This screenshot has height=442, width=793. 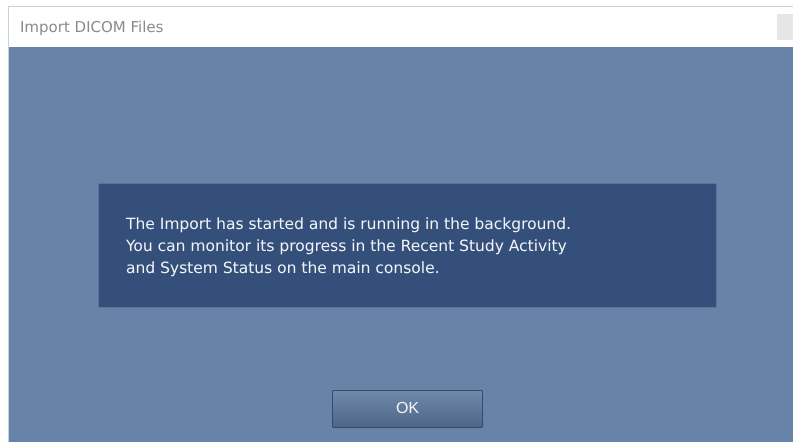 I want to click on window-title: Import DICOM Files, so click(x=92, y=27).